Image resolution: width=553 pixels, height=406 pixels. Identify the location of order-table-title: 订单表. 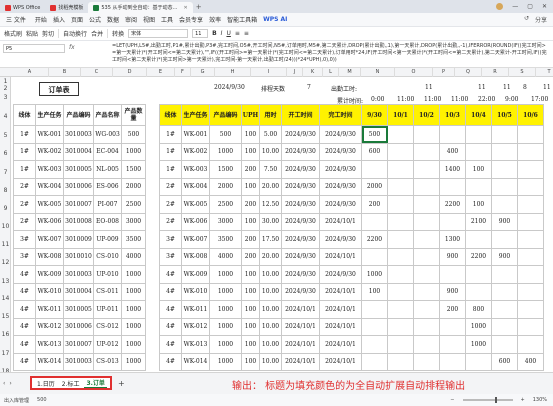
(59, 89).